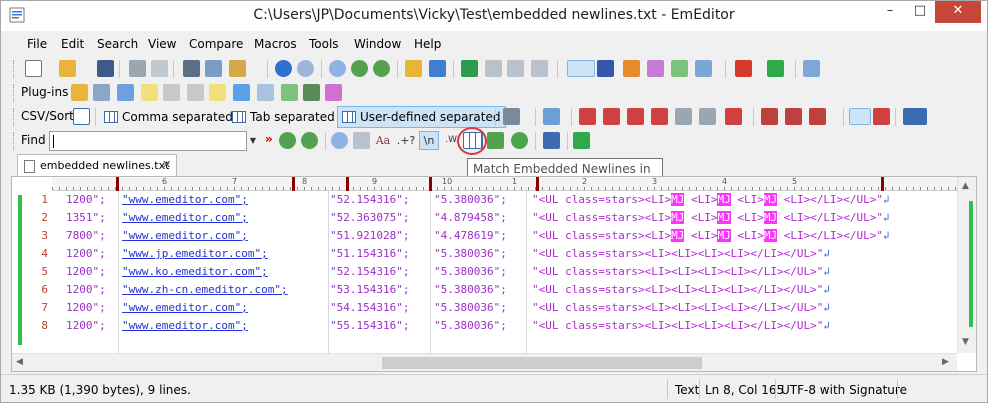 The width and height of the screenshot is (988, 403). What do you see at coordinates (605, 68) in the screenshot?
I see `macro-icon` at bounding box center [605, 68].